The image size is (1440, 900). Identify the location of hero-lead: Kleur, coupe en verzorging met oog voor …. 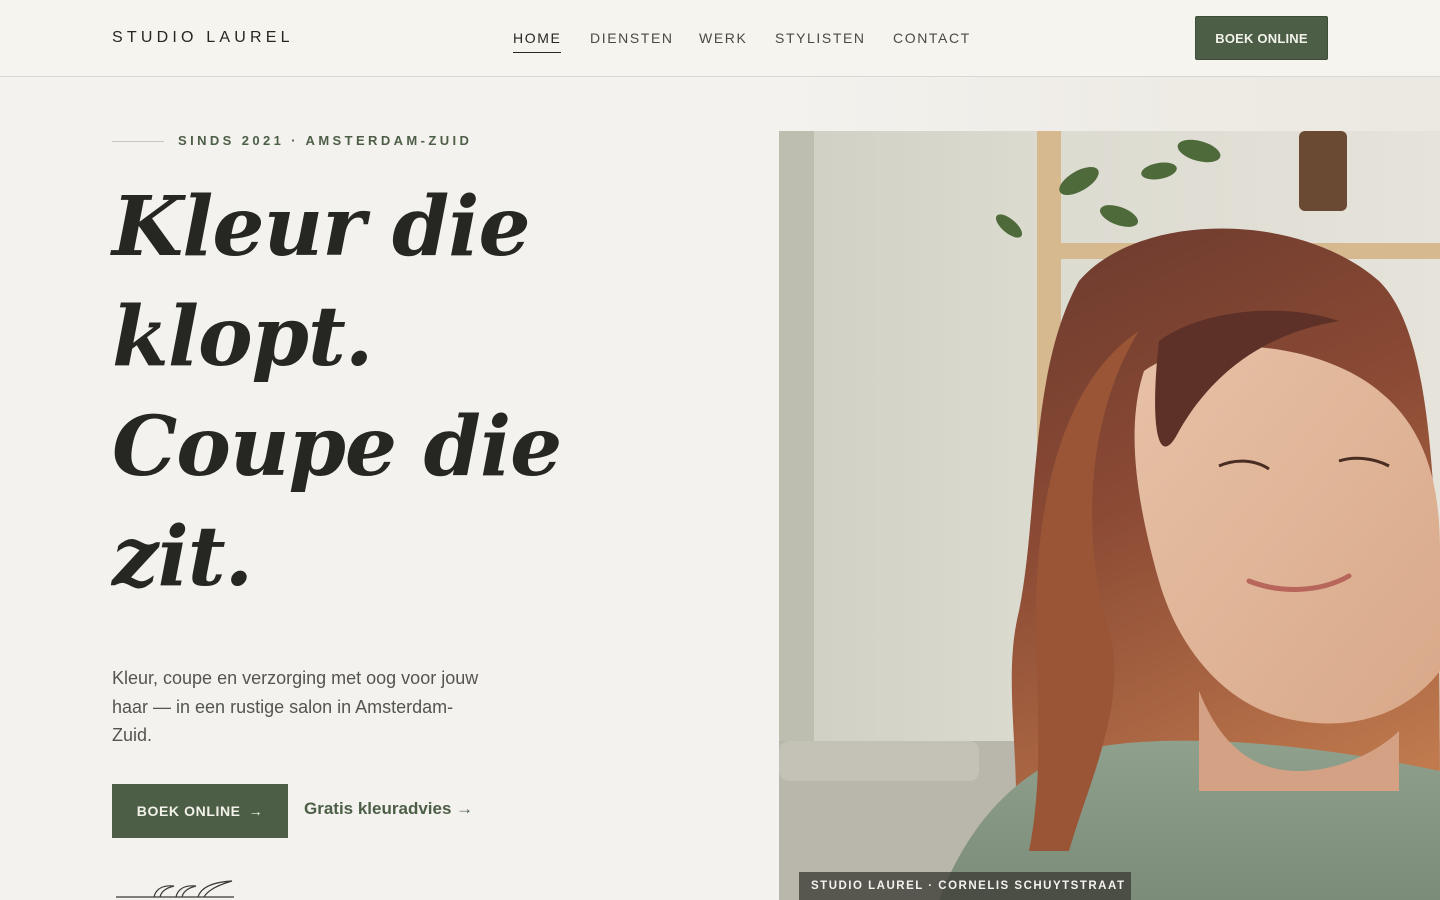
(295, 706).